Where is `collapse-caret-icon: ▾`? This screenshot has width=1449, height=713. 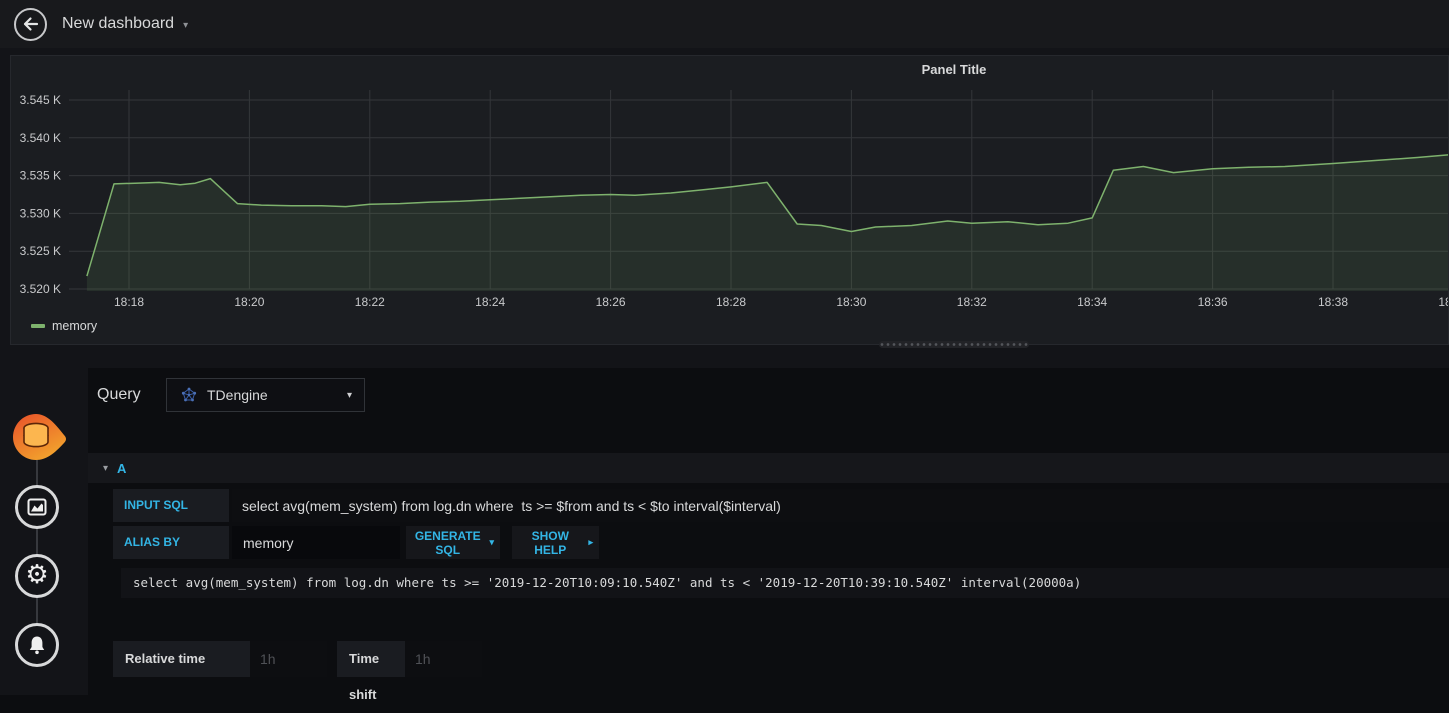
collapse-caret-icon: ▾ is located at coordinates (106, 468).